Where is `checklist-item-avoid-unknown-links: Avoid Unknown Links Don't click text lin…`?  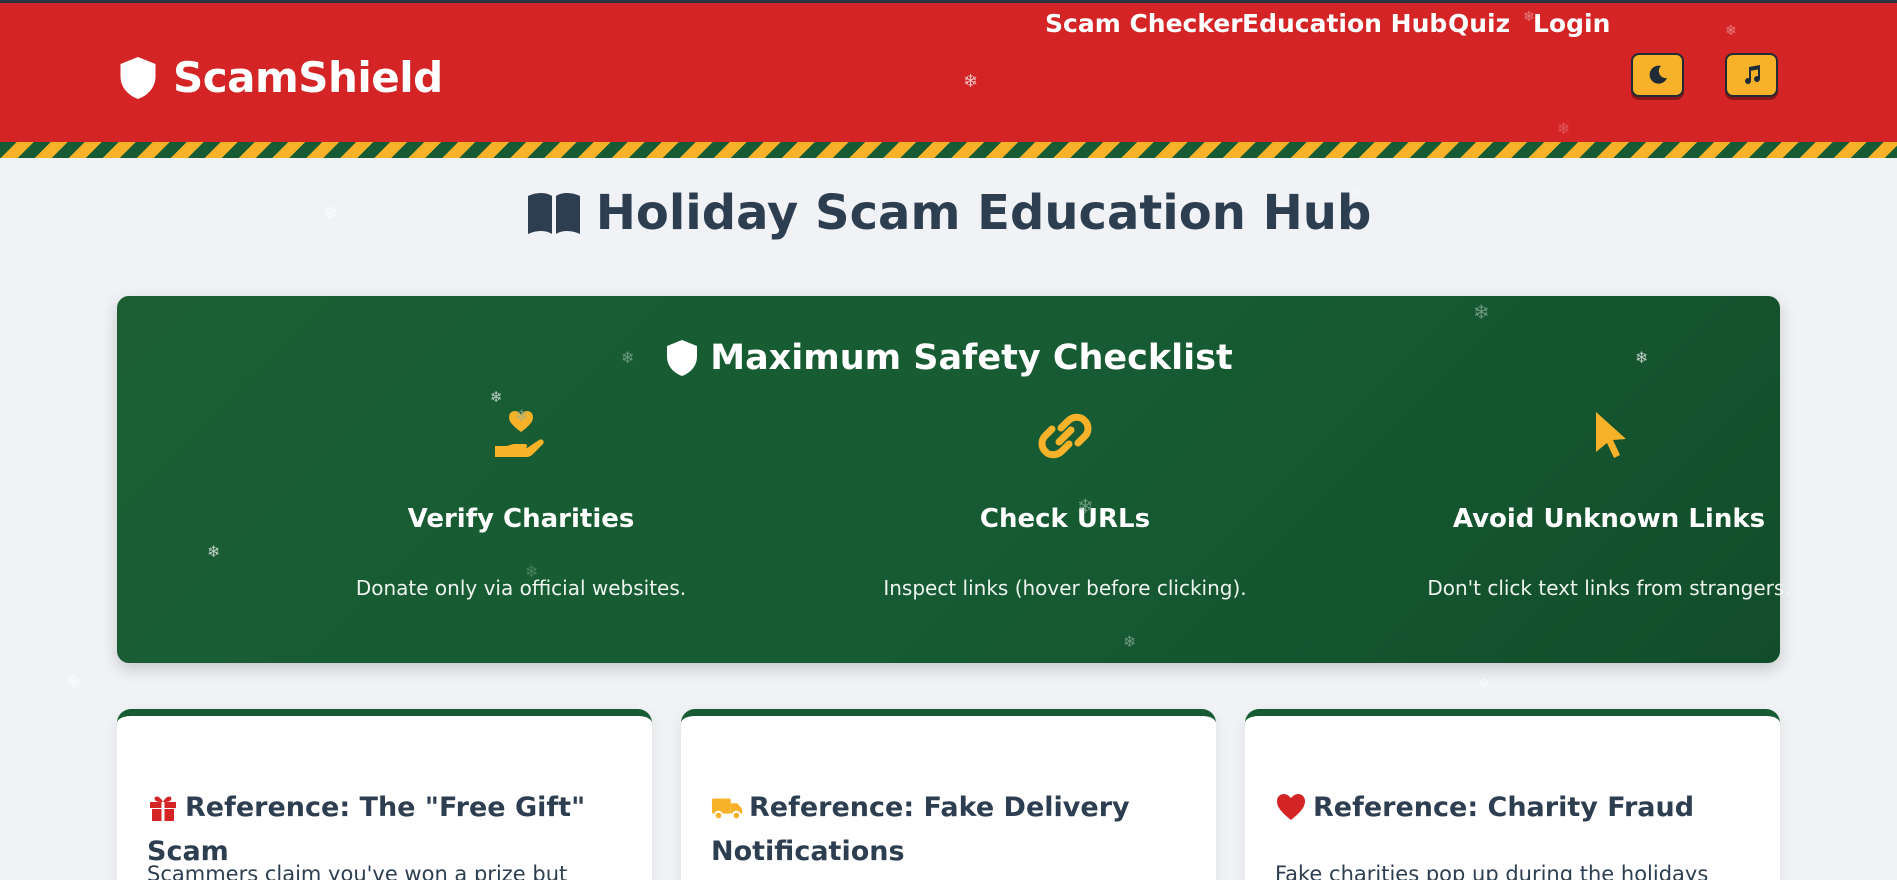
checklist-item-avoid-unknown-links: Avoid Unknown Links Don't click text lin… is located at coordinates (1609, 503).